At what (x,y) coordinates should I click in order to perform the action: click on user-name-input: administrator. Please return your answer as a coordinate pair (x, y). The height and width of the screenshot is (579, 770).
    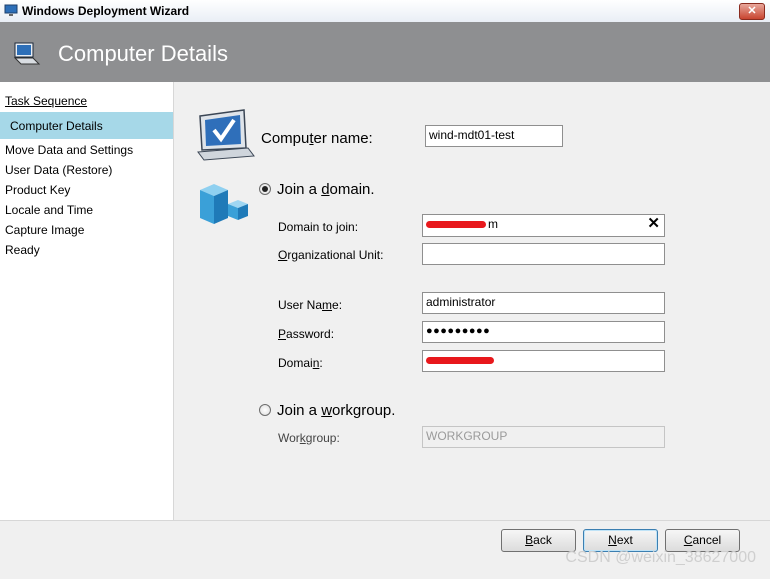
    Looking at the image, I should click on (543, 303).